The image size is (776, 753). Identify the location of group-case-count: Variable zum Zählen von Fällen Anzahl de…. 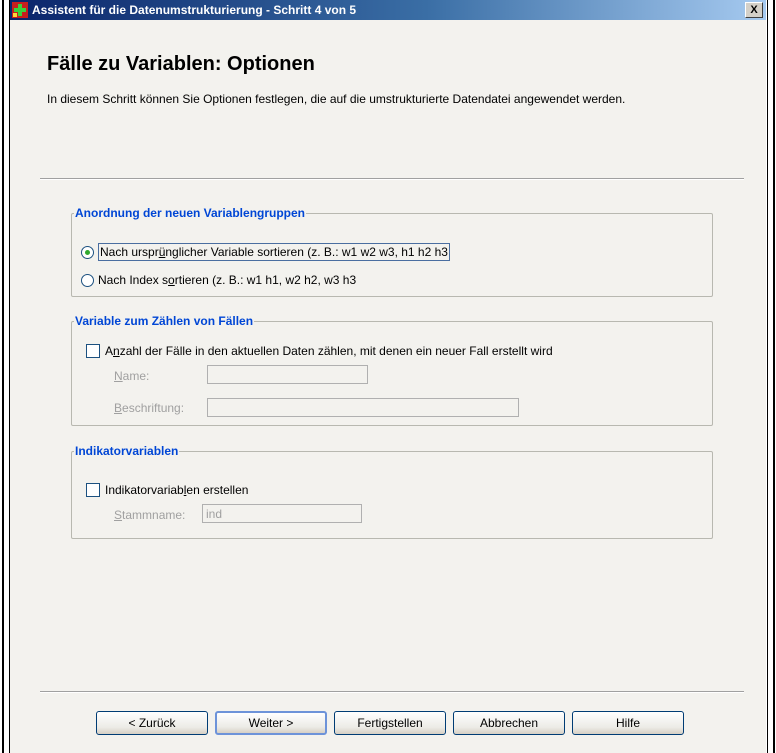
(392, 370).